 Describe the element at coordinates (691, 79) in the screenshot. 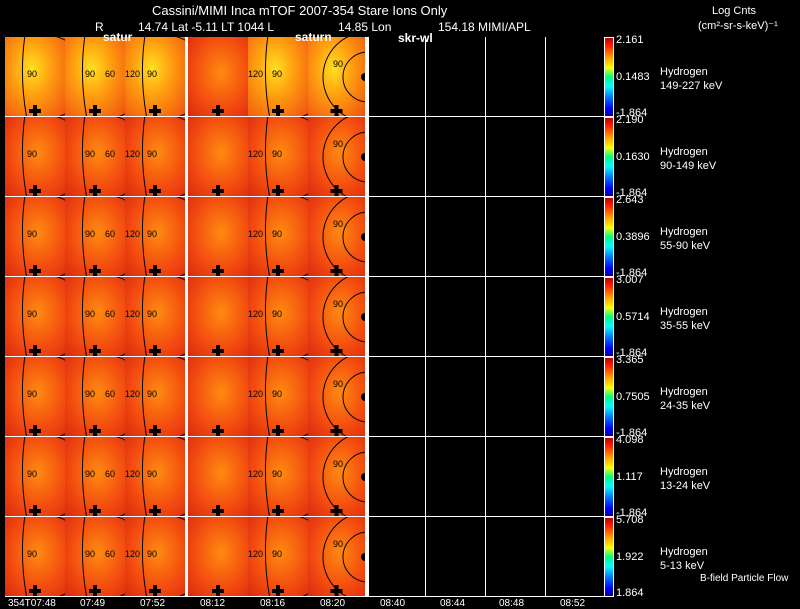

I see `row-label: Hydrogen 149-227 keV` at that location.